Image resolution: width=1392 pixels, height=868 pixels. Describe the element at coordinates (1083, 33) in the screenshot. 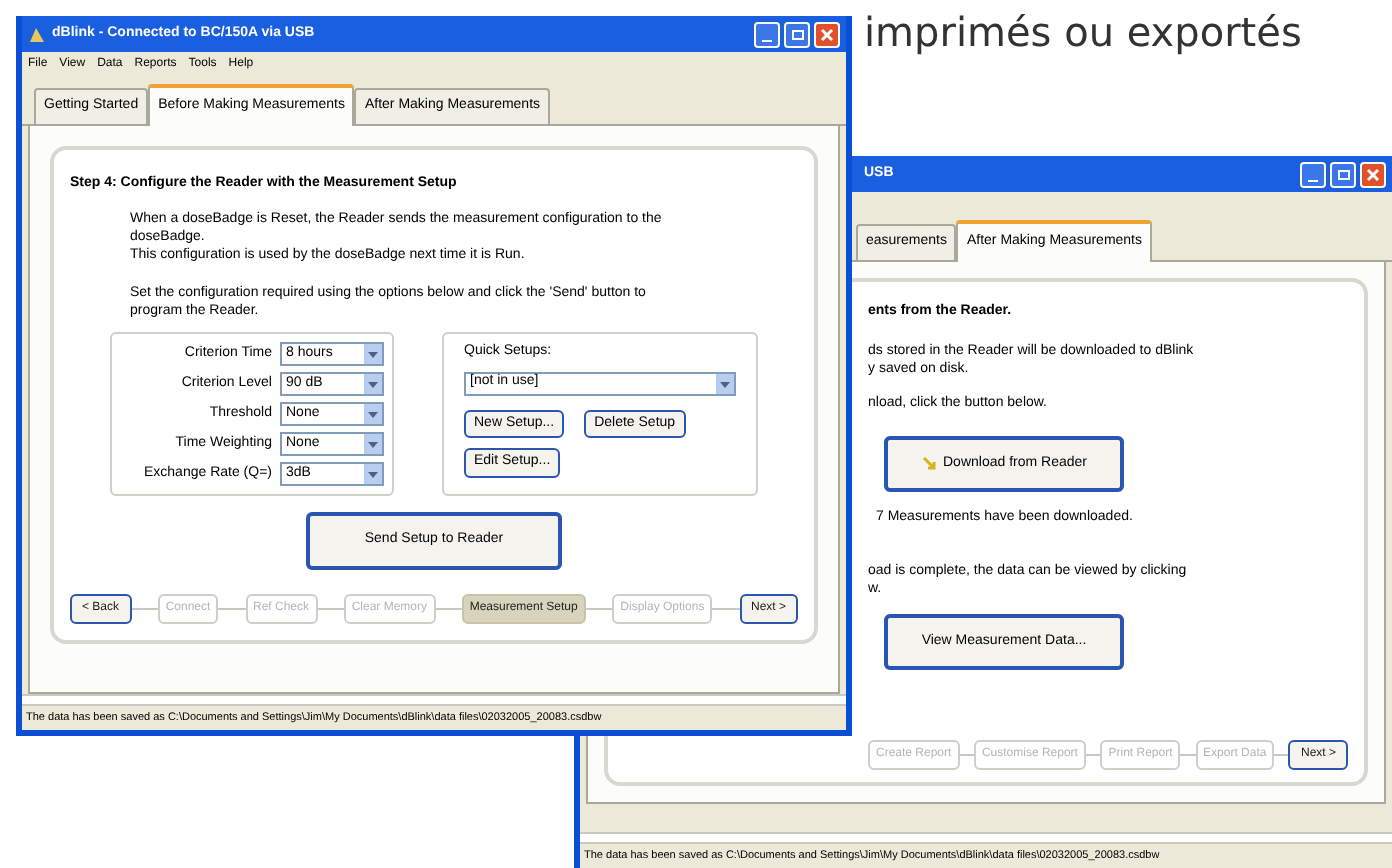

I see `caption: imprimés ou exportés` at that location.